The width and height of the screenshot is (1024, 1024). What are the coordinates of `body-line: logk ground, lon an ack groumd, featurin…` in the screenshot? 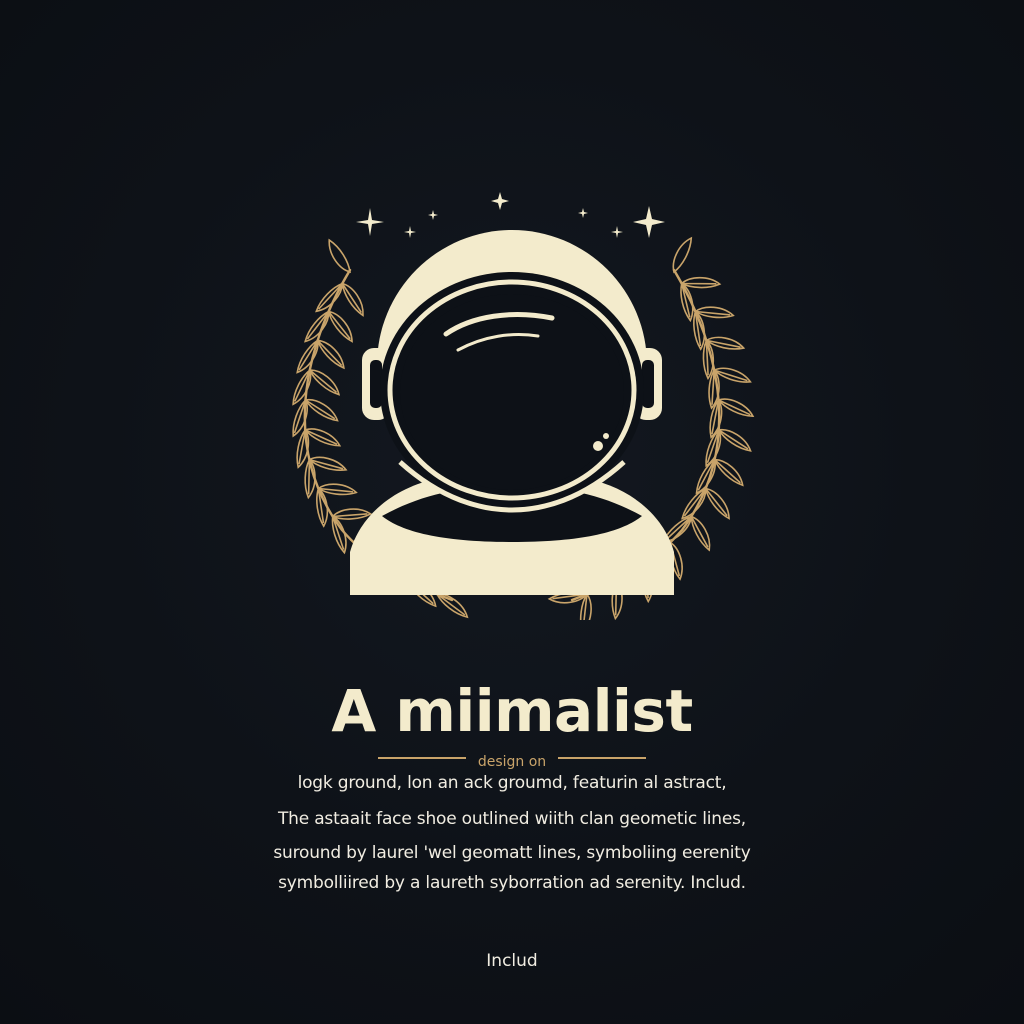 It's located at (512, 783).